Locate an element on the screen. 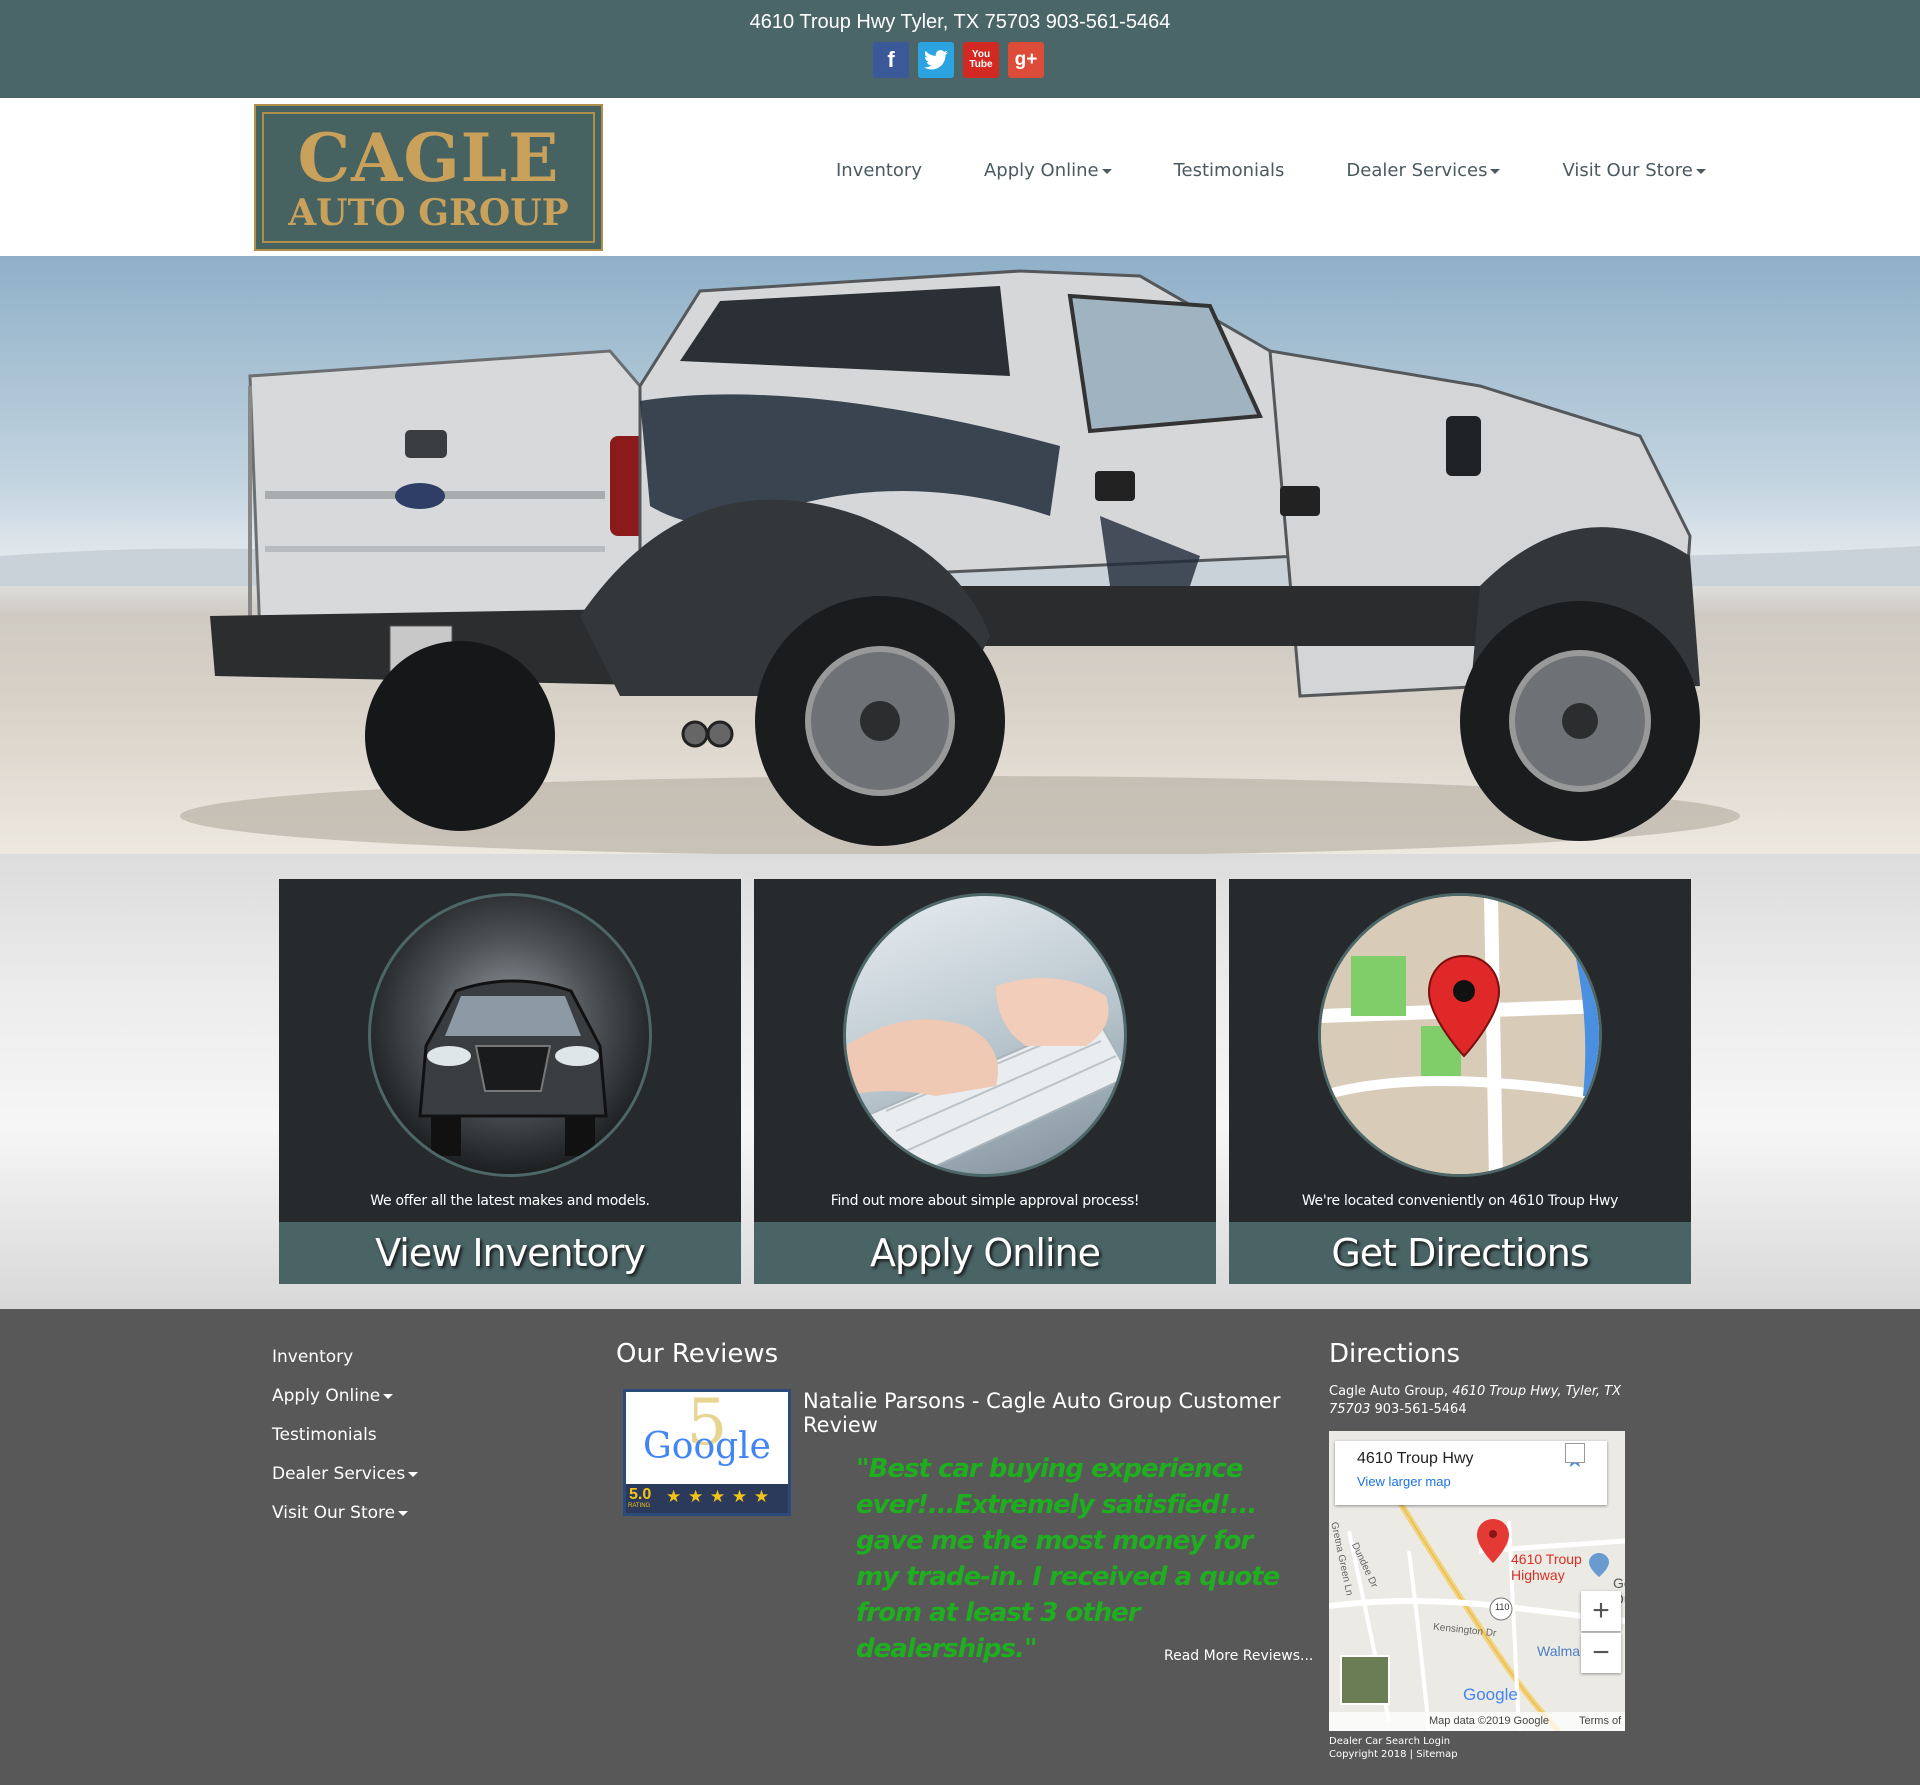  google-plus-icon: g+ is located at coordinates (1026, 60).